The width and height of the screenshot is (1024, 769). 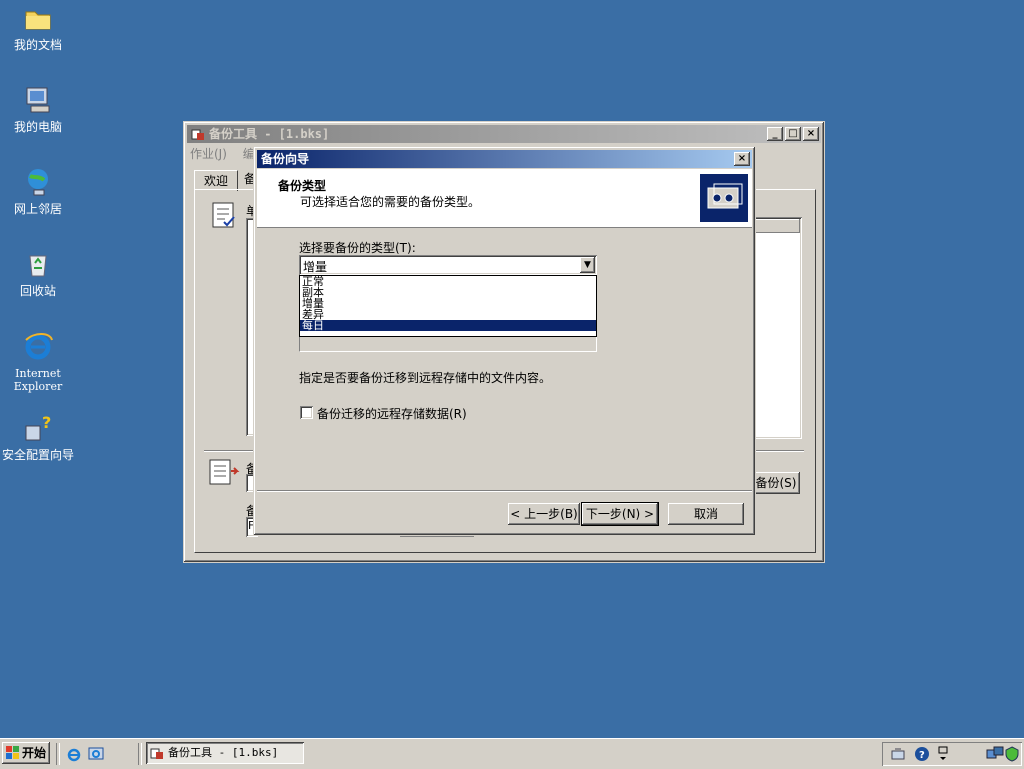 What do you see at coordinates (793, 134) in the screenshot?
I see `maximize-button: □` at bounding box center [793, 134].